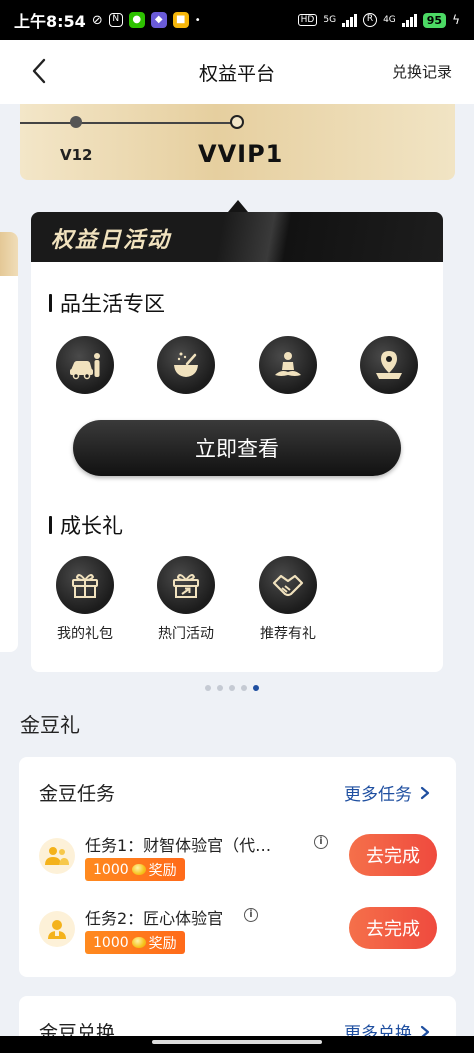 Image resolution: width=474 pixels, height=1053 pixels. What do you see at coordinates (86, 525) in the screenshot?
I see `section-title-growth: 成长礼` at bounding box center [86, 525].